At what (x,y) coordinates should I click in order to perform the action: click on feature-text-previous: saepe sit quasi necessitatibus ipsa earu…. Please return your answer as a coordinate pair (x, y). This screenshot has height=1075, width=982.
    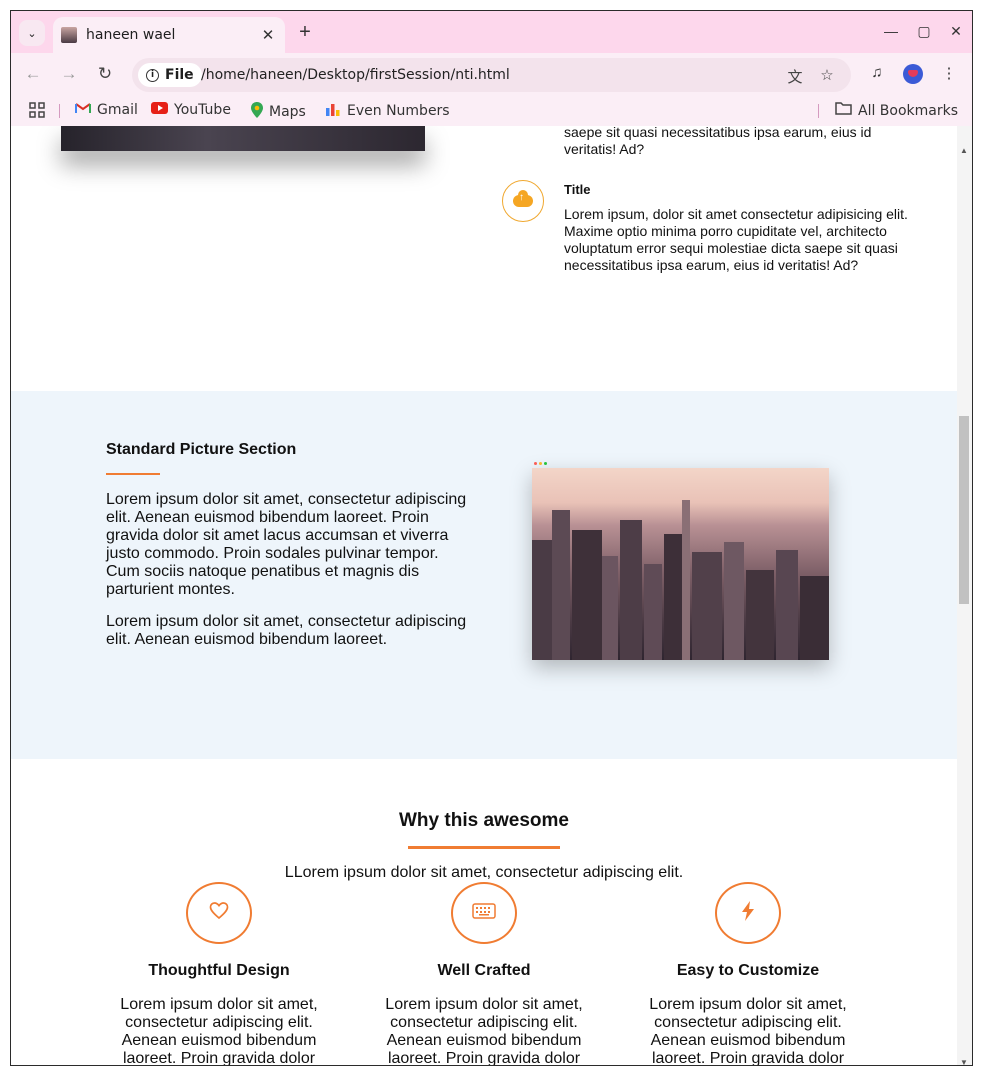
    Looking at the image, I should click on (718, 141).